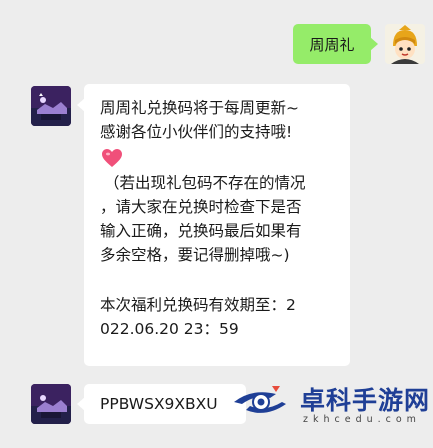  I want to click on outgoing-message-text: 周周礼, so click(332, 44).